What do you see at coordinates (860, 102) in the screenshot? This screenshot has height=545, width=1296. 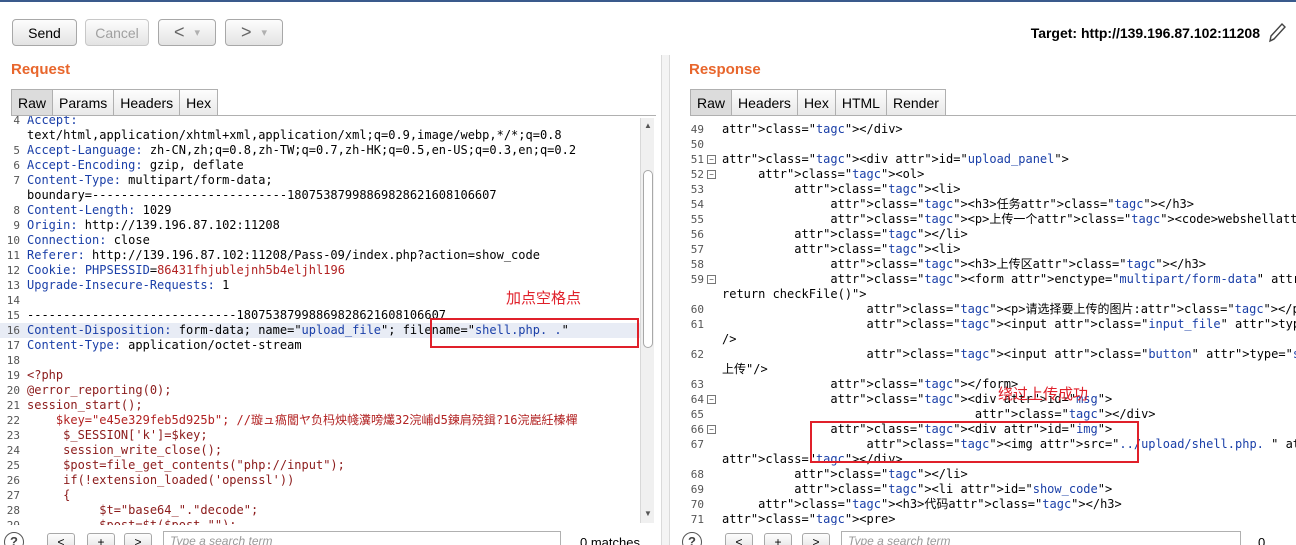 I see `response-tab-html: HTML` at bounding box center [860, 102].